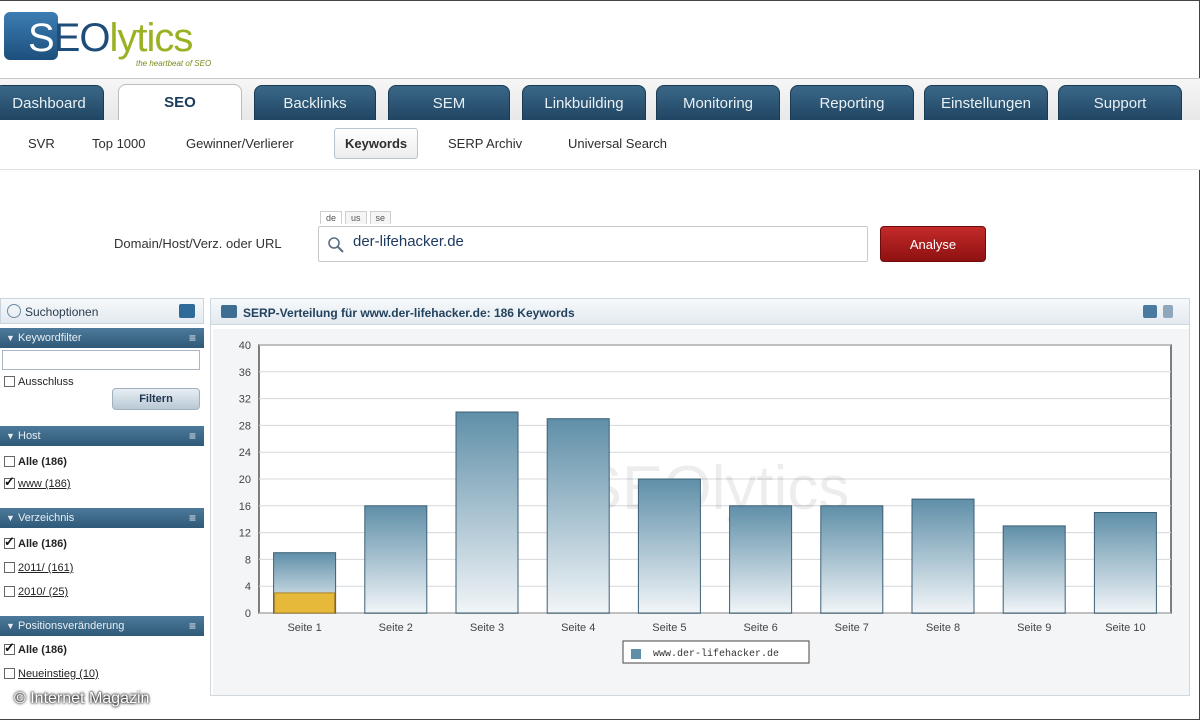  I want to click on search-field, so click(593, 244).